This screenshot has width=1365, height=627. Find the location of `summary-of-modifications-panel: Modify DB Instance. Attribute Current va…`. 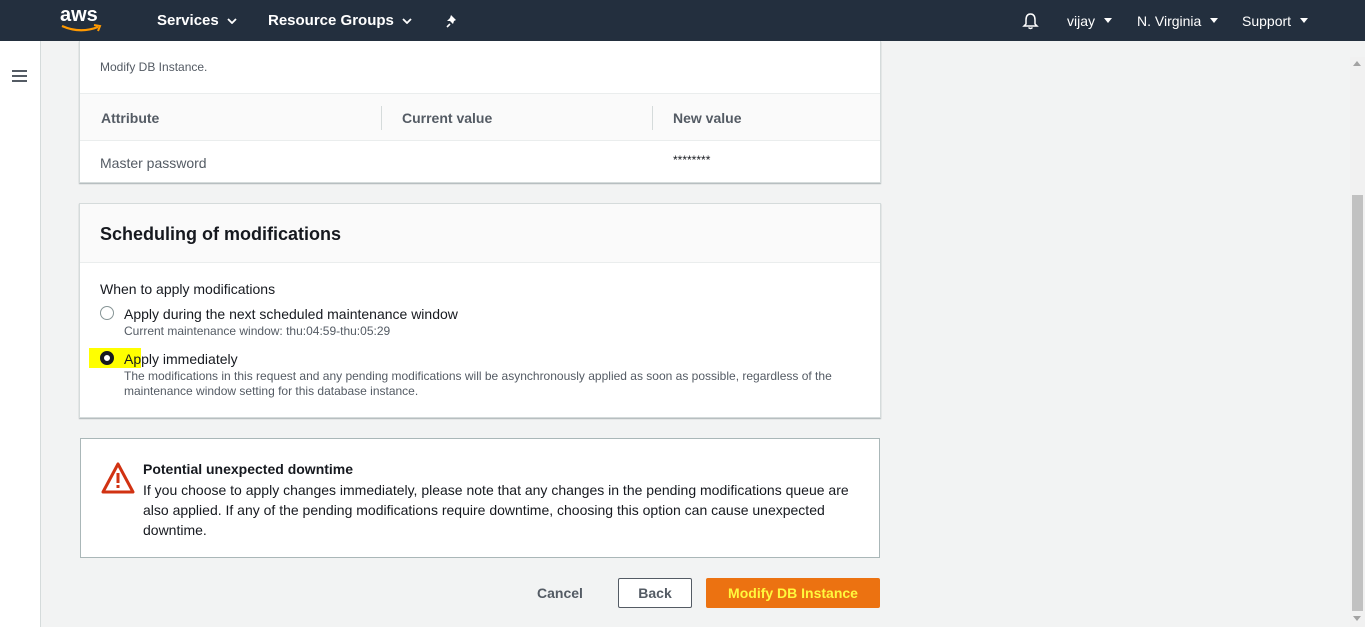

summary-of-modifications-panel: Modify DB Instance. Attribute Current va… is located at coordinates (480, 112).